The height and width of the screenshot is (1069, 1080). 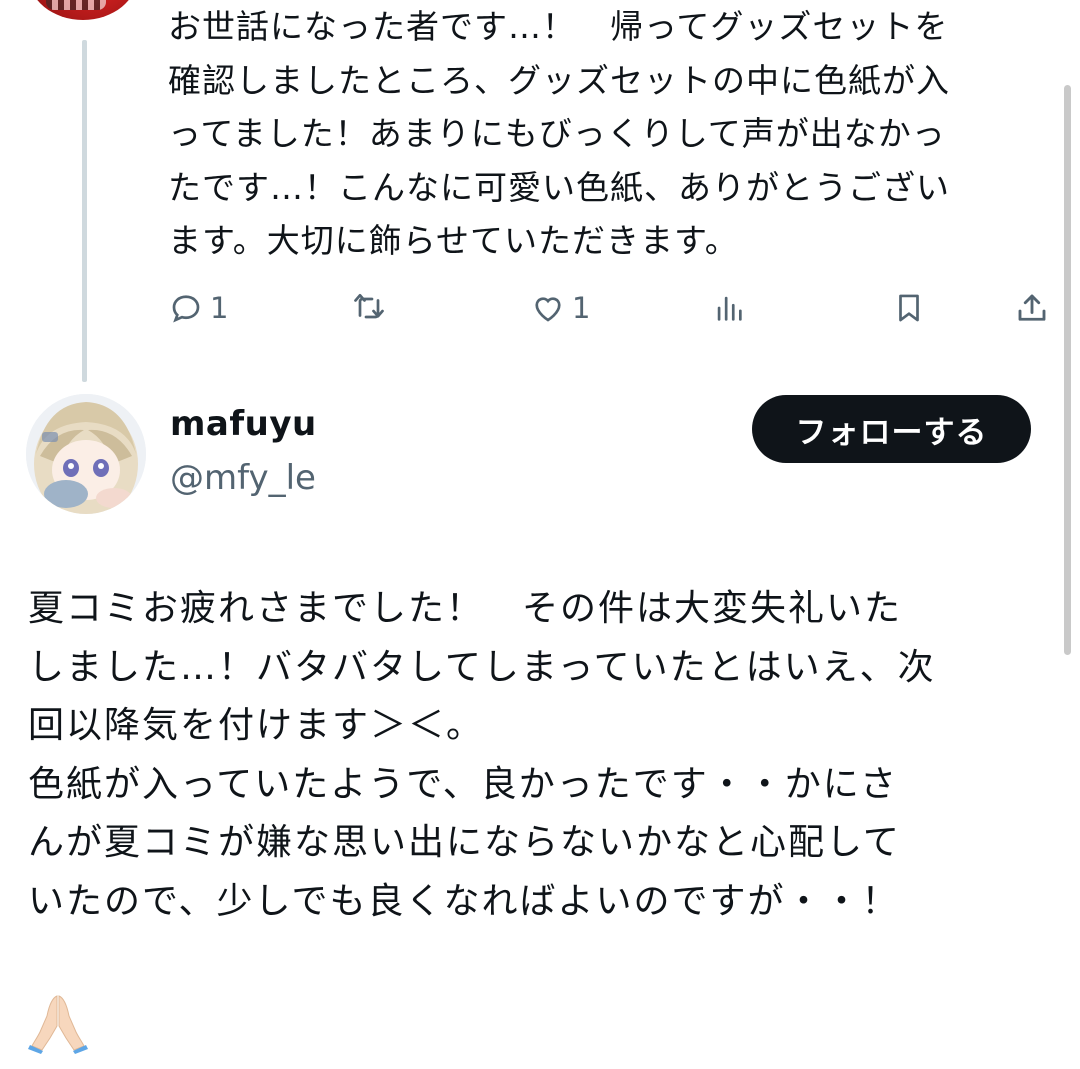 What do you see at coordinates (609, 308) in the screenshot?
I see `action-bar: 1 1` at bounding box center [609, 308].